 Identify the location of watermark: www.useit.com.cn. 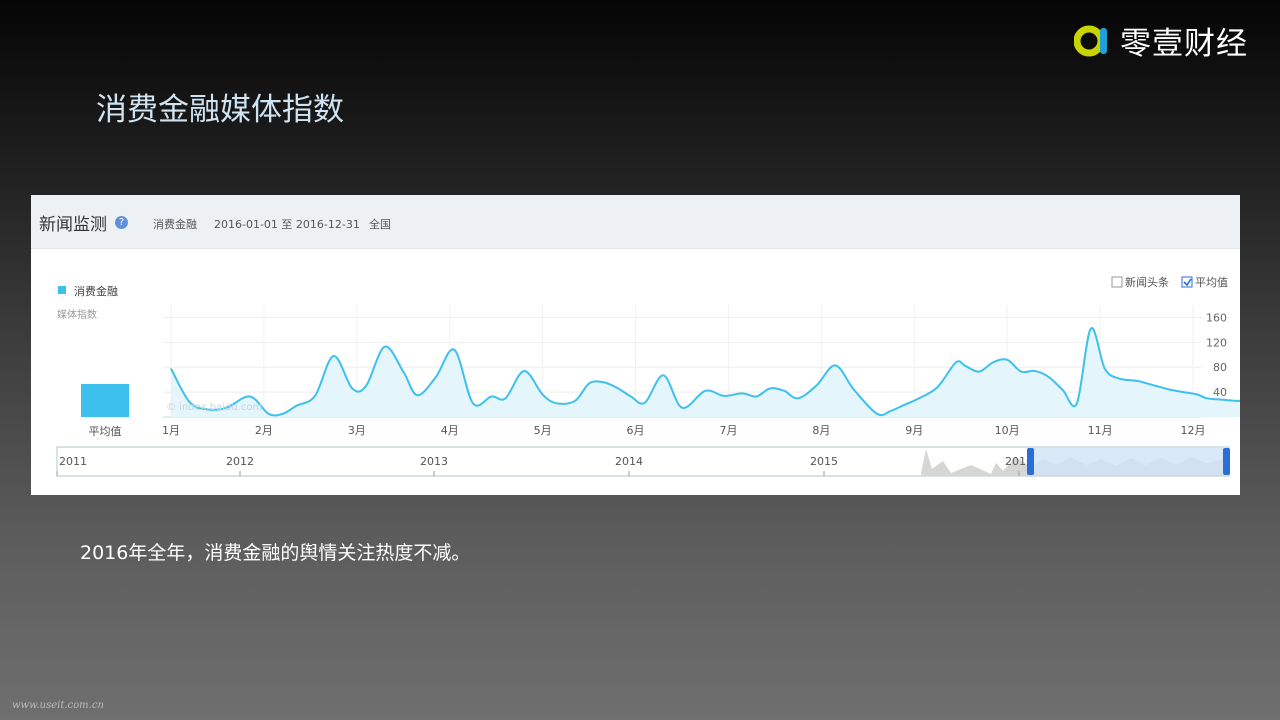
(58, 705).